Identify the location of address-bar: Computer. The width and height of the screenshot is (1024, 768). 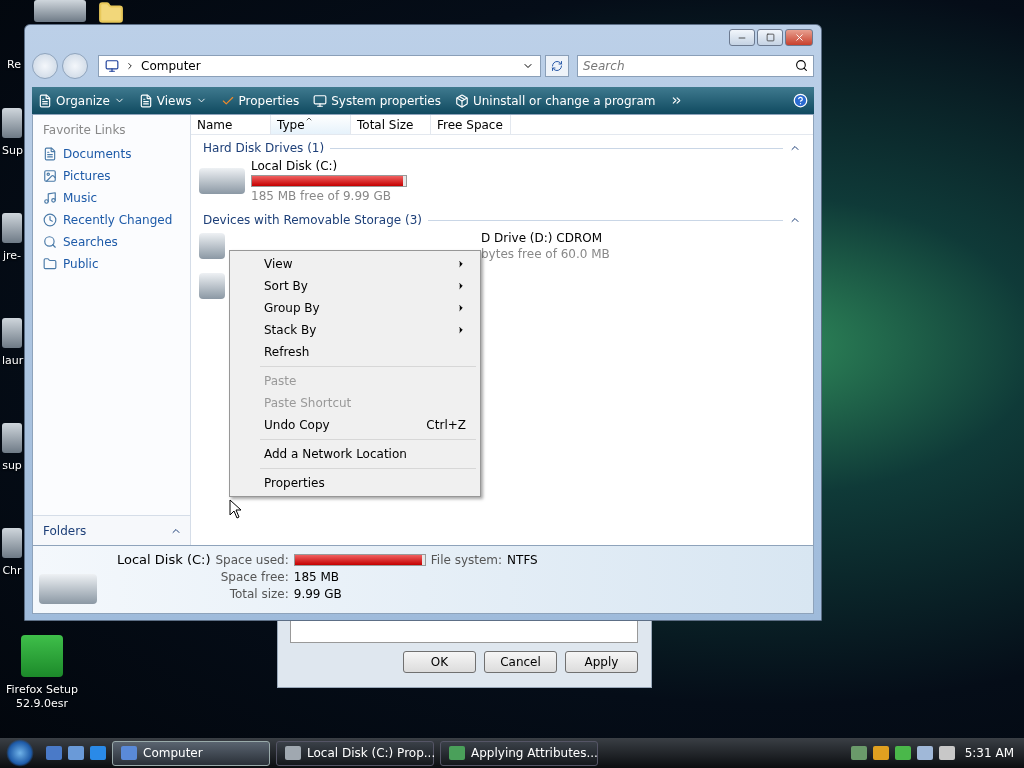
(319, 66).